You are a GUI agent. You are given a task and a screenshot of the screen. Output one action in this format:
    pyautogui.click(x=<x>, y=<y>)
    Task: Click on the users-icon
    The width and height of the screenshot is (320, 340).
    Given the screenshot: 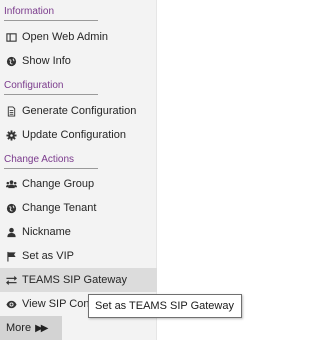 What is the action you would take?
    pyautogui.click(x=11, y=184)
    